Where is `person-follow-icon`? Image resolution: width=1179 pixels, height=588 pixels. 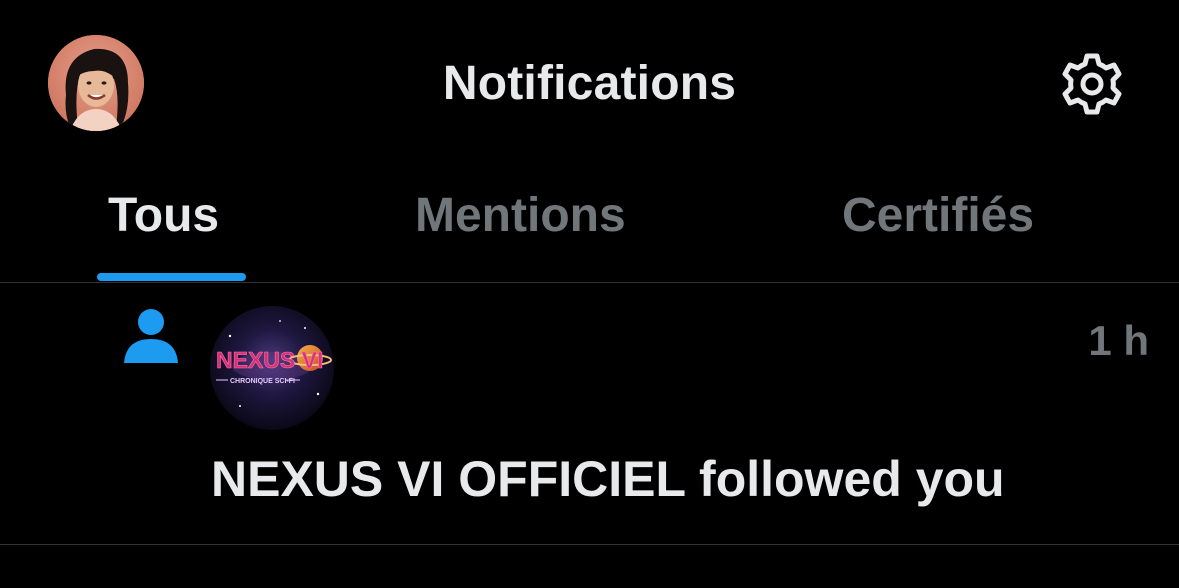
person-follow-icon is located at coordinates (151, 336).